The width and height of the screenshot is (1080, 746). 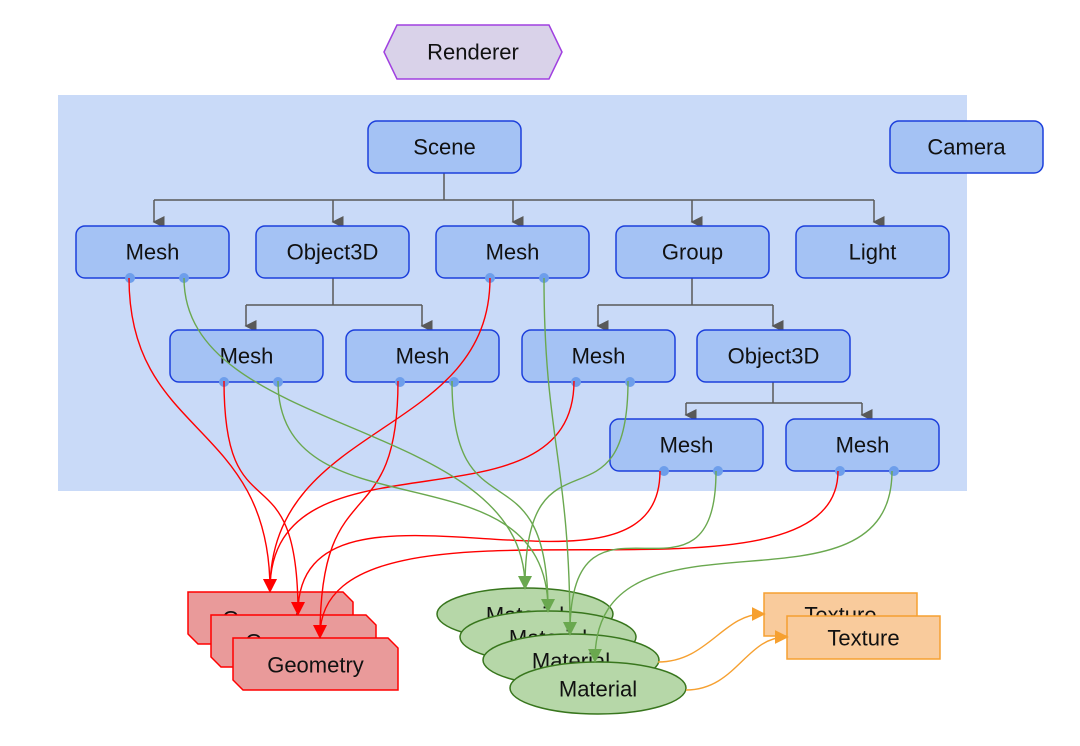 I want to click on renderer-label: Renderer, so click(x=473, y=52).